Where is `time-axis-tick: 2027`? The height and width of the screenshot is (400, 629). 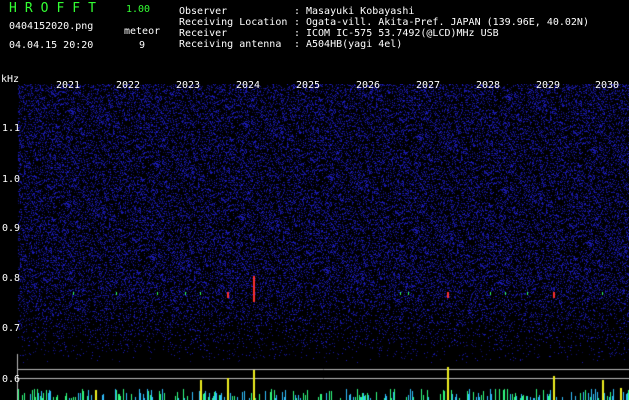 time-axis-tick: 2027 is located at coordinates (428, 85).